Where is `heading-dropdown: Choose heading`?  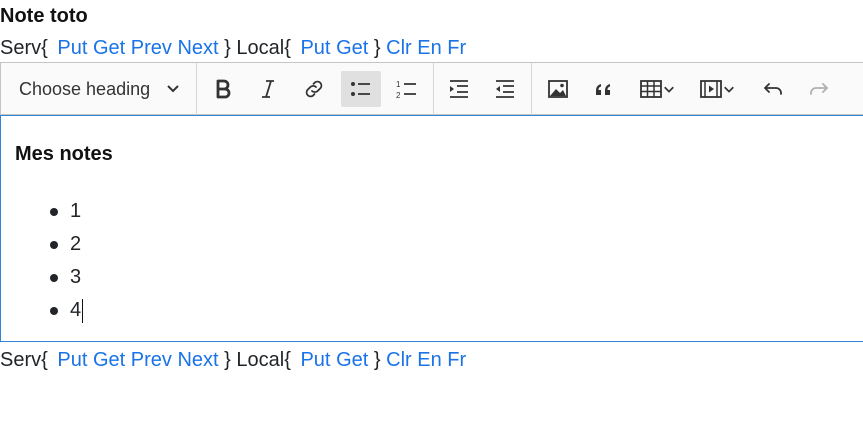
heading-dropdown: Choose heading is located at coordinates (104, 89).